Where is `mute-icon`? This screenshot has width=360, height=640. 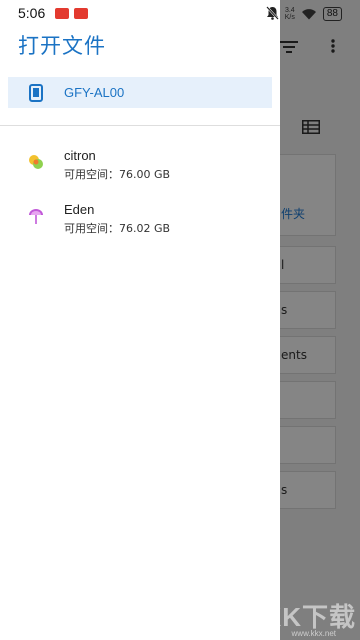
mute-icon is located at coordinates (272, 14).